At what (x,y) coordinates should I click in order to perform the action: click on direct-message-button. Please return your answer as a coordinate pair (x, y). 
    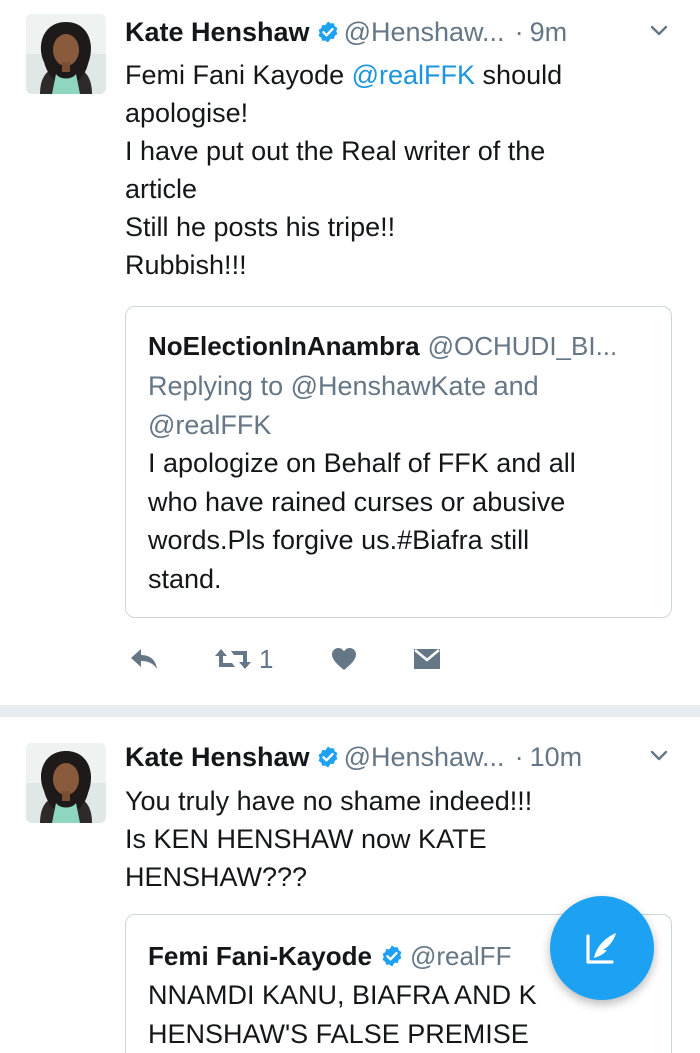
    Looking at the image, I should click on (427, 659).